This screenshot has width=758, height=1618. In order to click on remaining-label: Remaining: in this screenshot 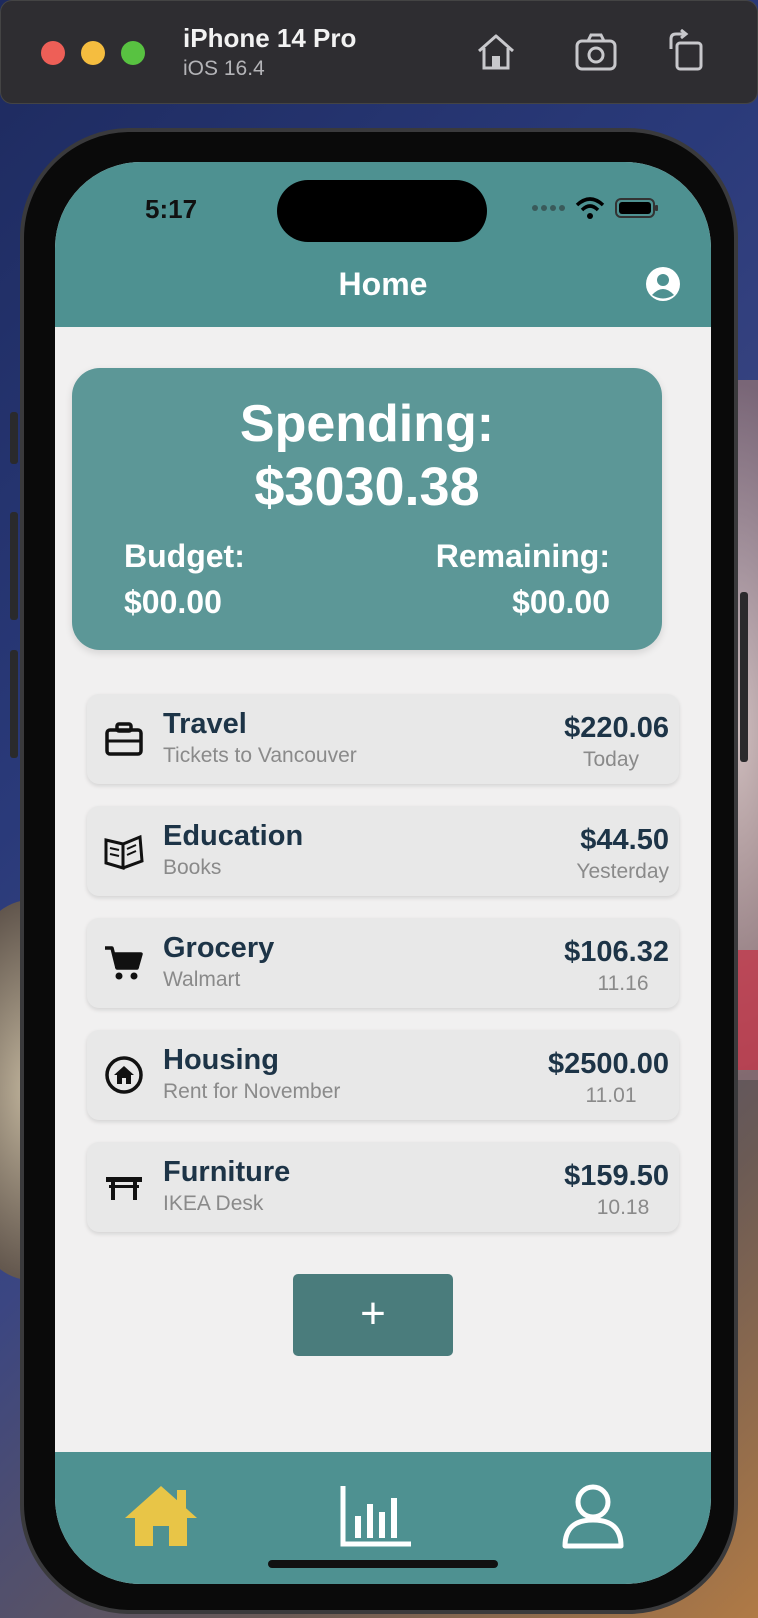, I will do `click(522, 556)`.